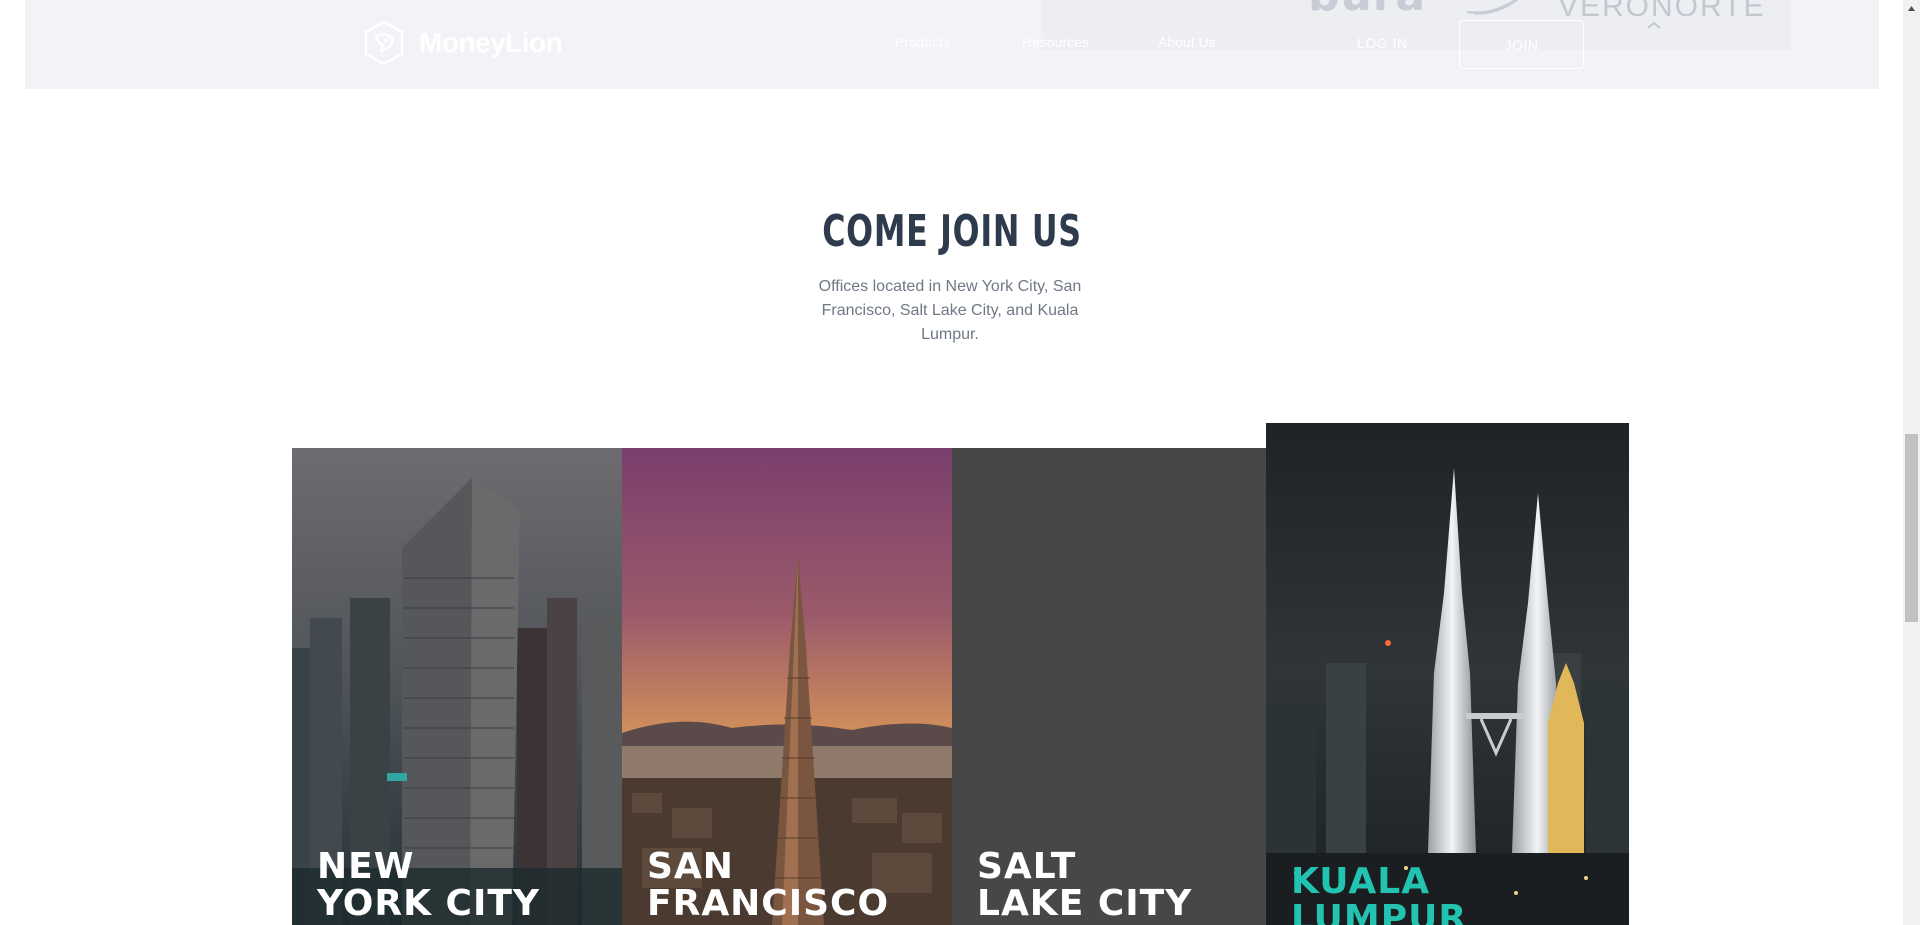 The height and width of the screenshot is (925, 1920). Describe the element at coordinates (1654, 25) in the screenshot. I see `caret-up-icon` at that location.